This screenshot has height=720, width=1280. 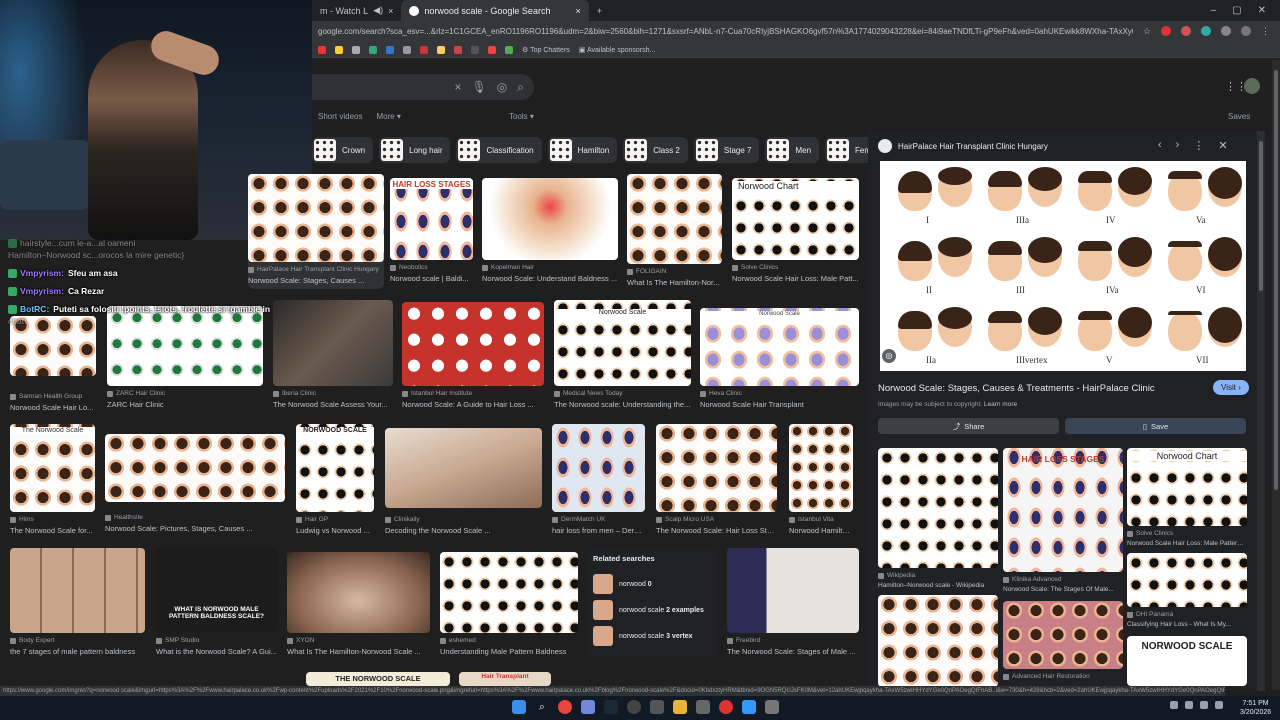 I want to click on preview-image: I IIIa IV Va II III IVa VI IIa IIIvertex V VII, so click(x=1063, y=266).